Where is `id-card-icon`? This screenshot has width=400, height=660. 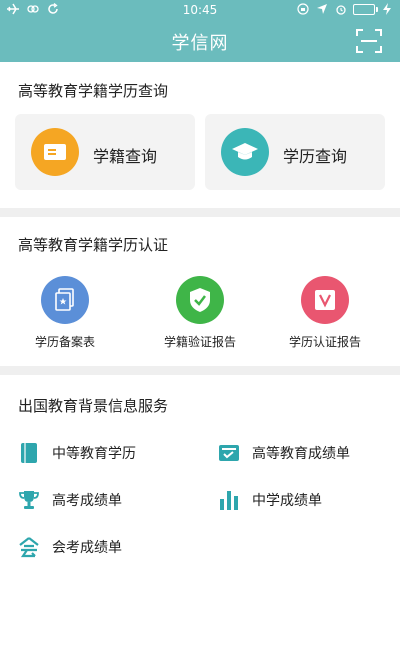
id-card-icon is located at coordinates (55, 152).